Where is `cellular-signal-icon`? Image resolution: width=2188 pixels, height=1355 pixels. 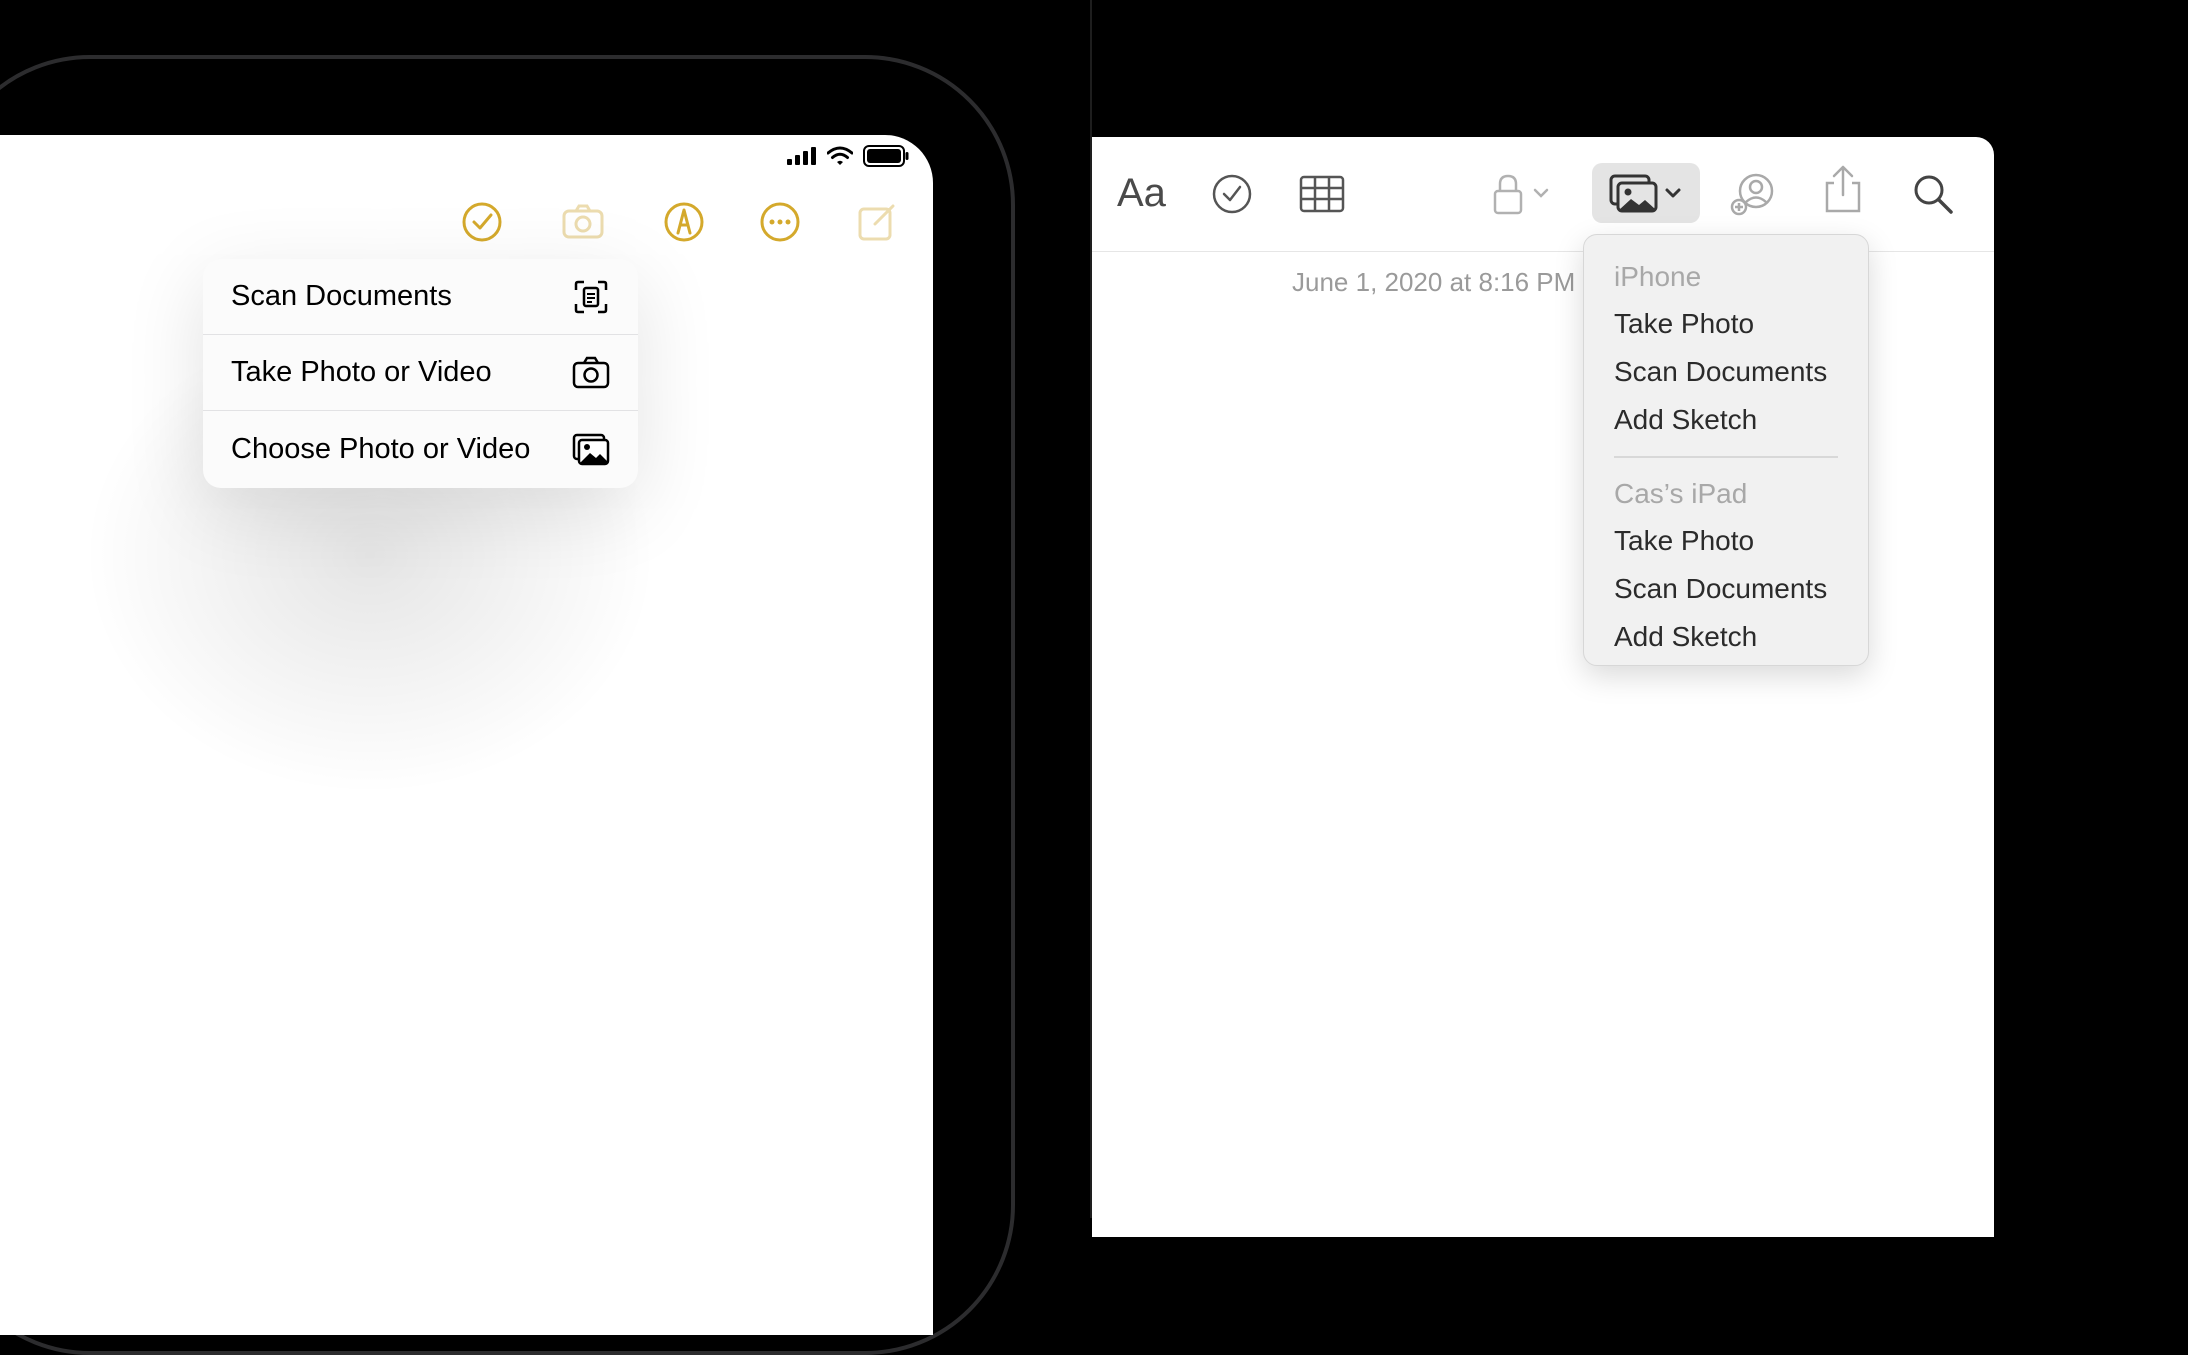 cellular-signal-icon is located at coordinates (801, 156).